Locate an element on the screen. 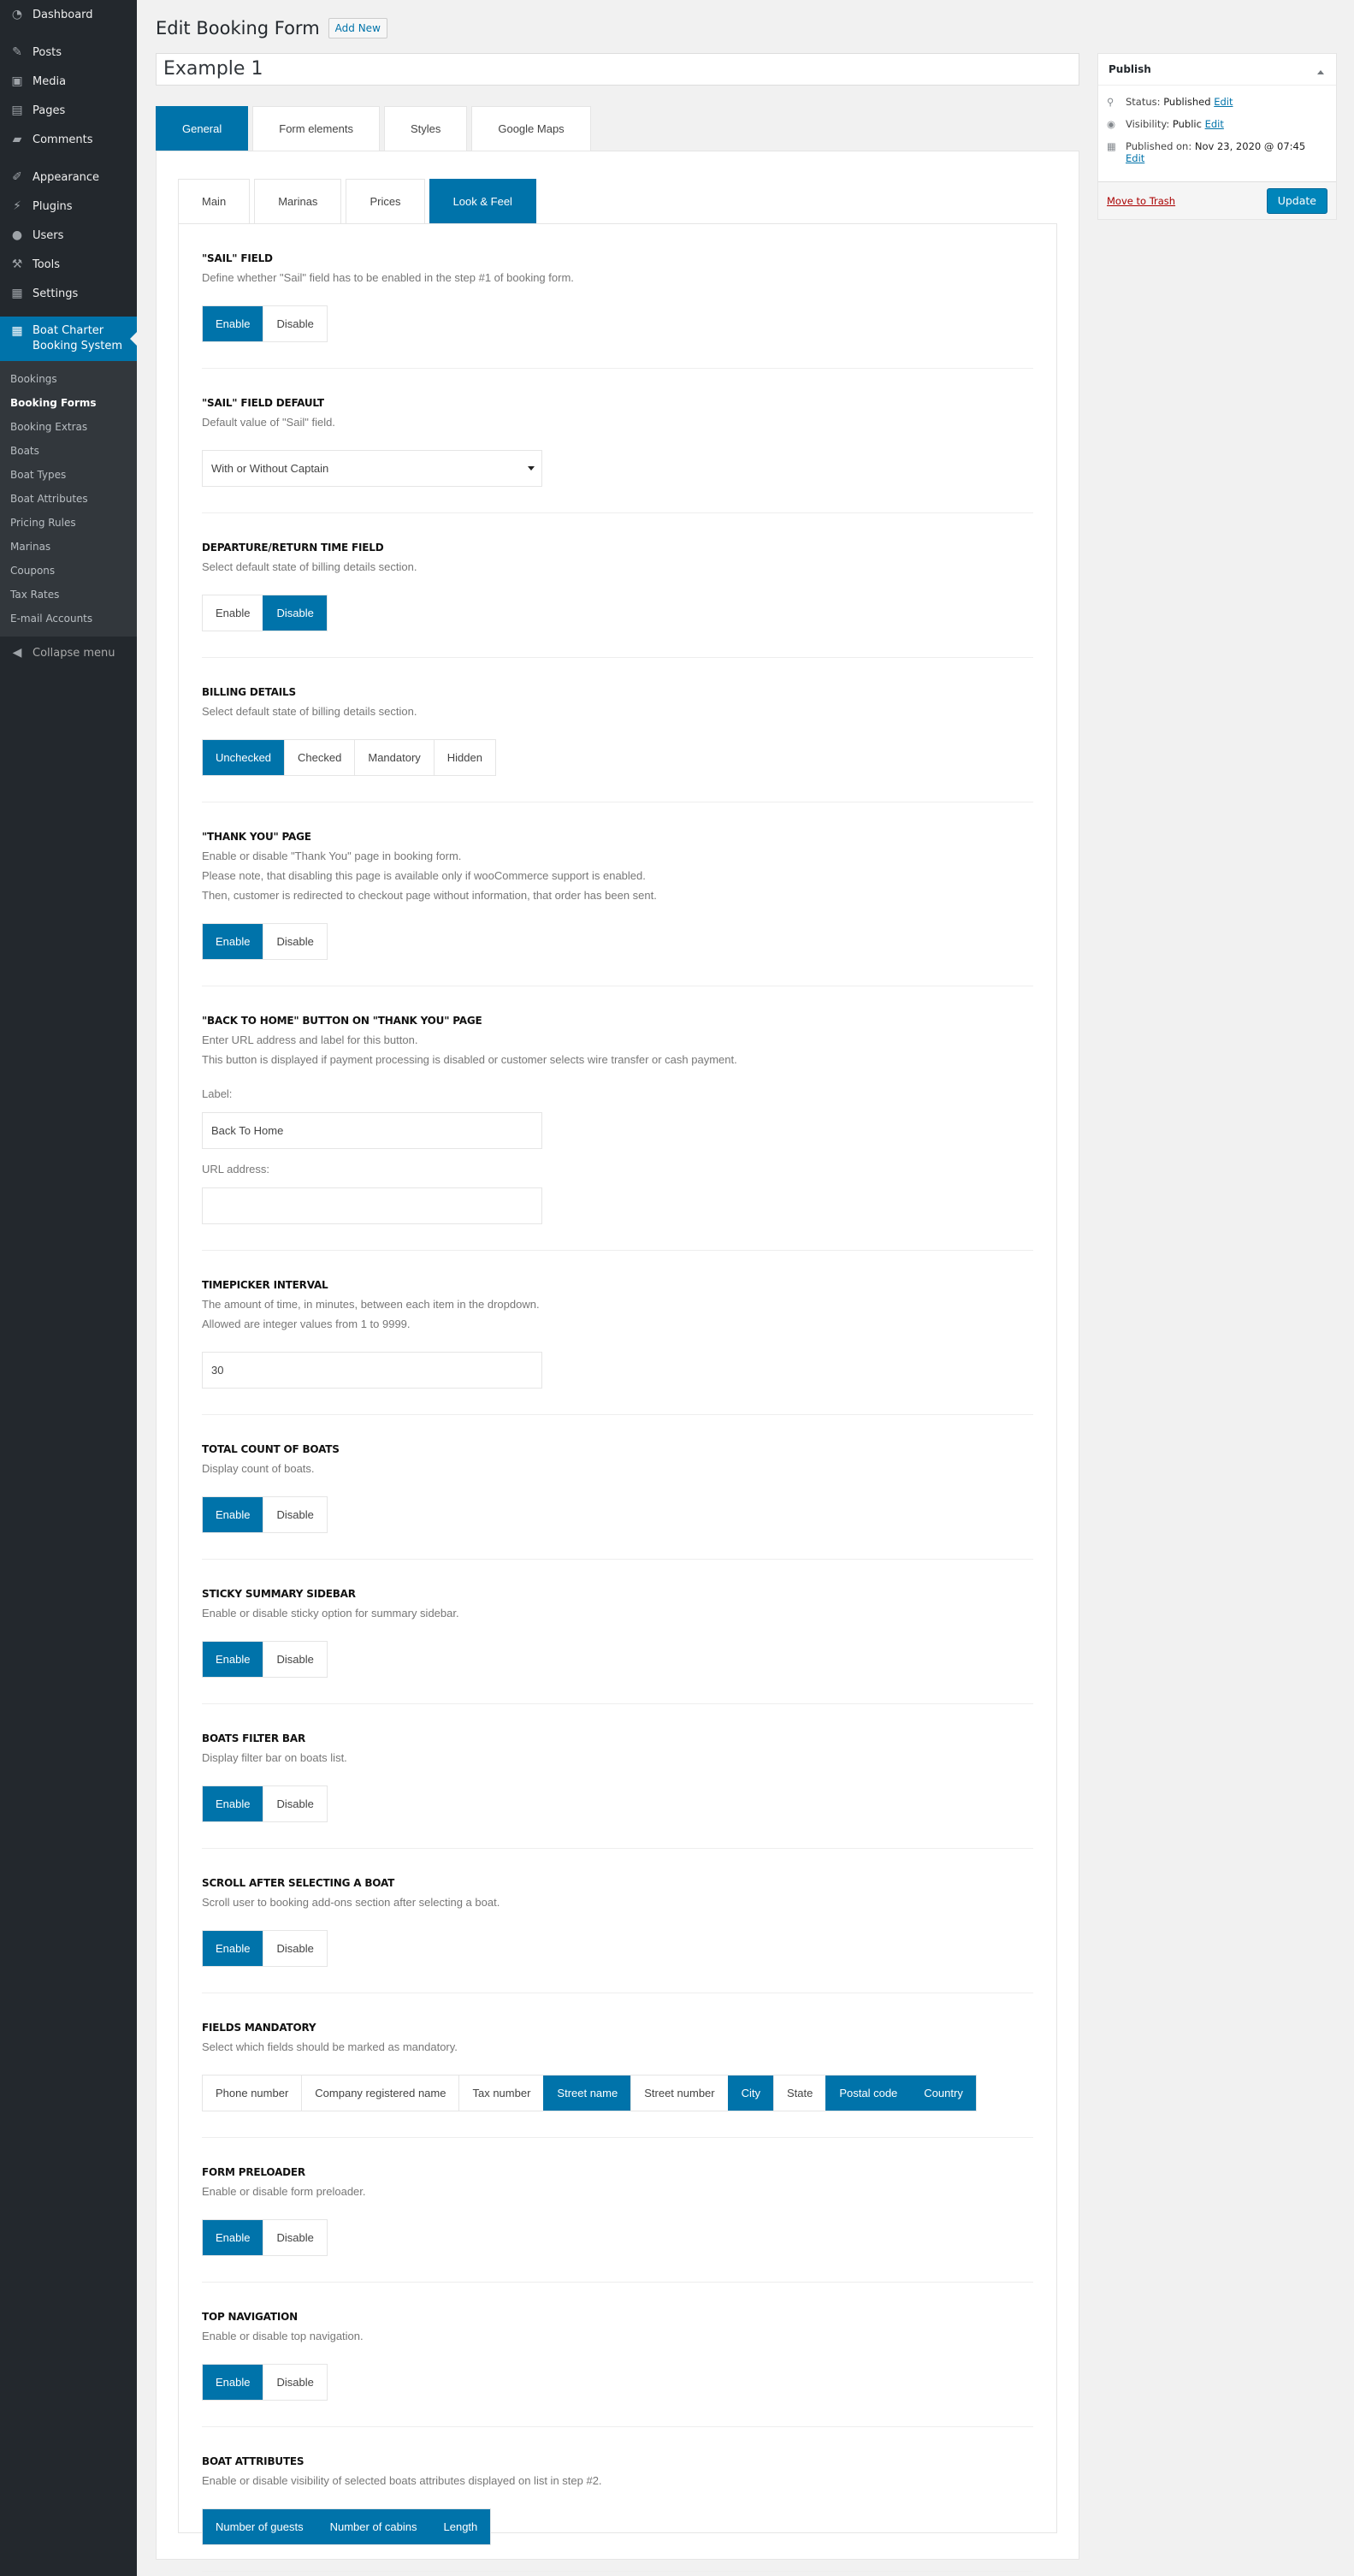 The width and height of the screenshot is (1354, 2576). submenu-marinas: Marinas is located at coordinates (68, 547).